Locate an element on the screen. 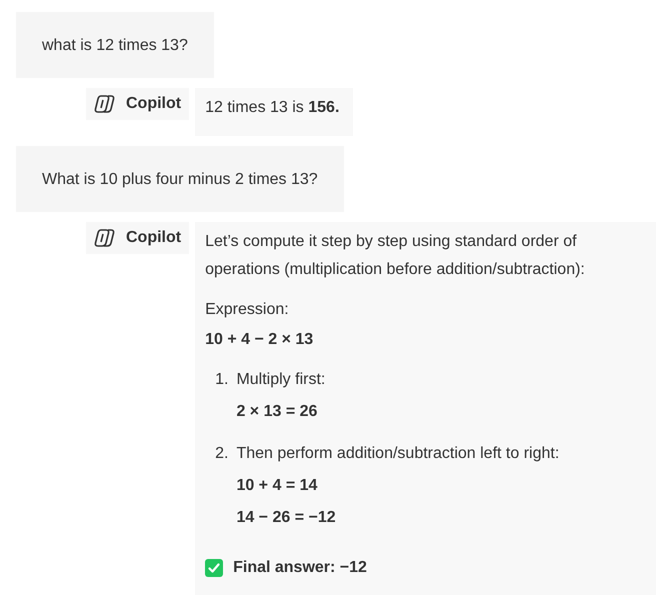  final-answer-text: Final answer: −12 is located at coordinates (300, 568).